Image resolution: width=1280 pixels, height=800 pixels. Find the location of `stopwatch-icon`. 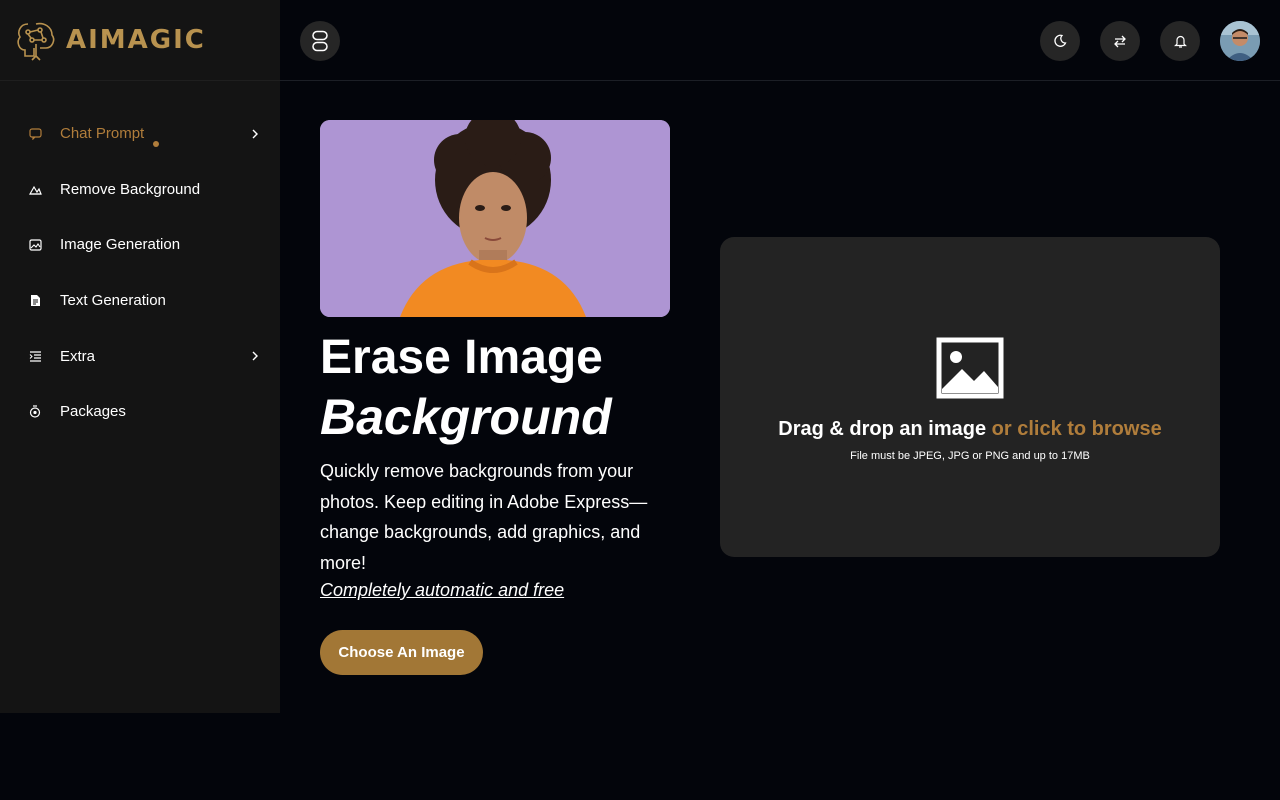

stopwatch-icon is located at coordinates (35, 412).